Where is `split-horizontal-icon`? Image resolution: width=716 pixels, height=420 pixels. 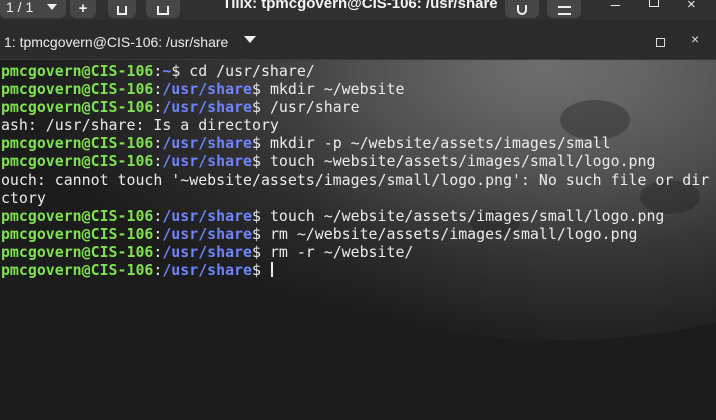
split-horizontal-icon is located at coordinates (163, 10).